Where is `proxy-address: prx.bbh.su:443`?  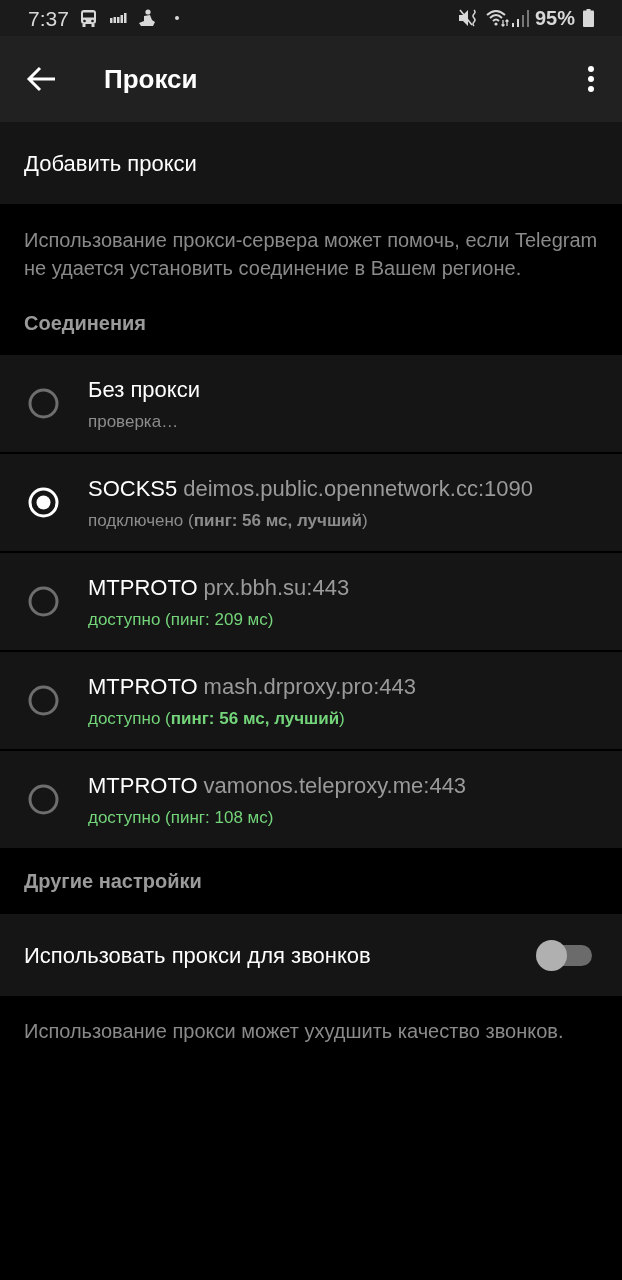
proxy-address: prx.bbh.su:443 is located at coordinates (276, 587).